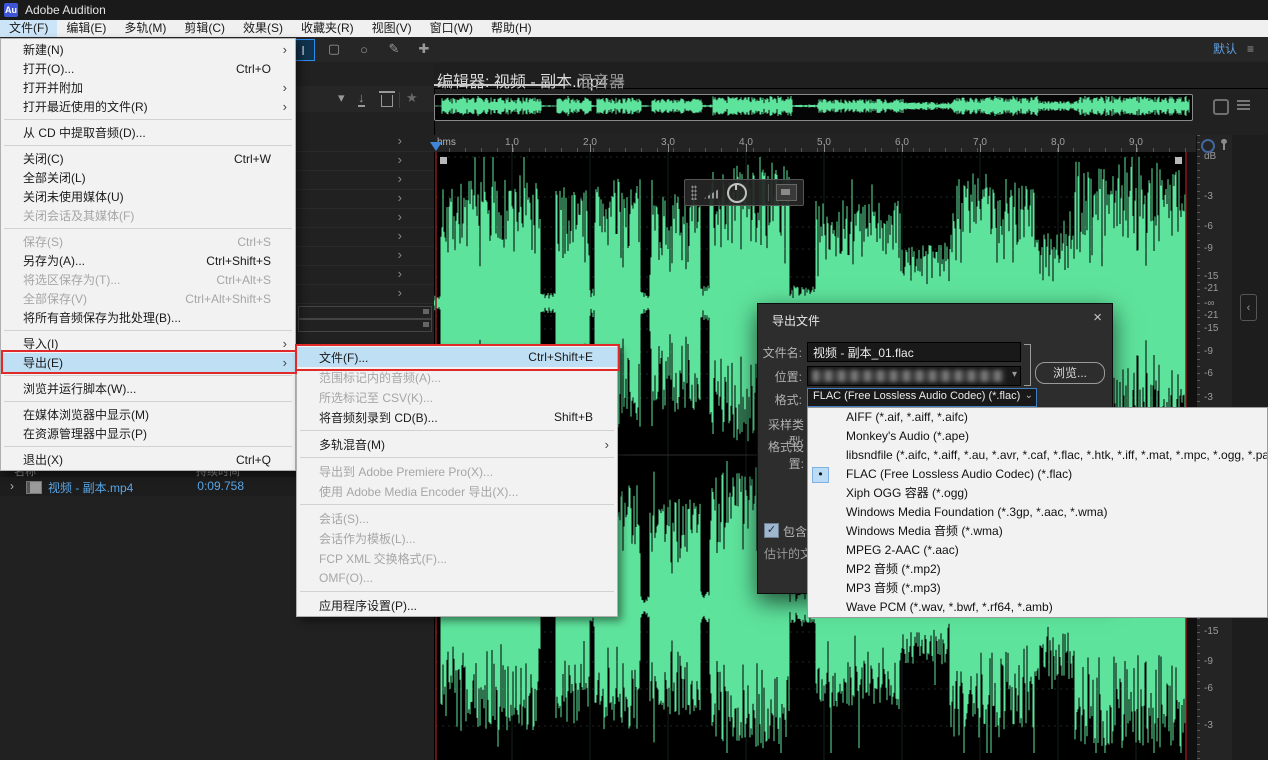 This screenshot has height=760, width=1268. Describe the element at coordinates (1250, 49) in the screenshot. I see `workspace-menu-icon: ≡` at that location.